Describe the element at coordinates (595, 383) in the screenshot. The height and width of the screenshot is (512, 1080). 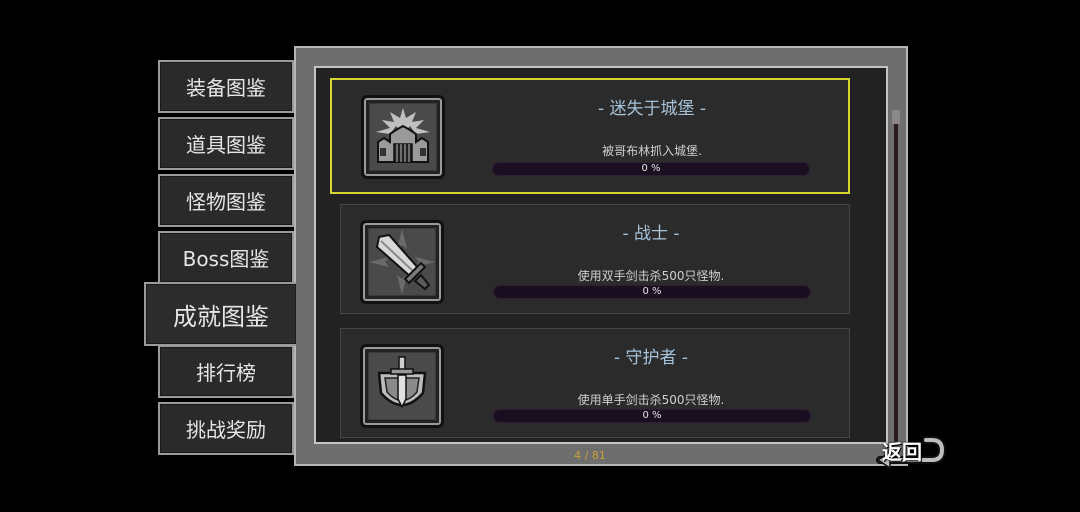
I see `achievement-card: - 守护者 - 使用单手剑击杀500只怪物. 0 %` at that location.